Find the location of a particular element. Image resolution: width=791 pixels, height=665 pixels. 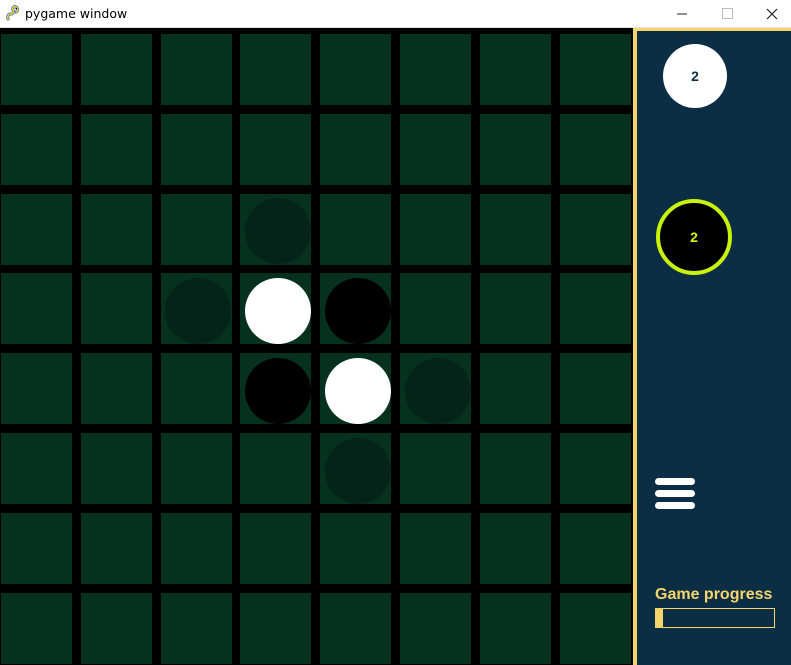

maximize-icon is located at coordinates (727, 13).